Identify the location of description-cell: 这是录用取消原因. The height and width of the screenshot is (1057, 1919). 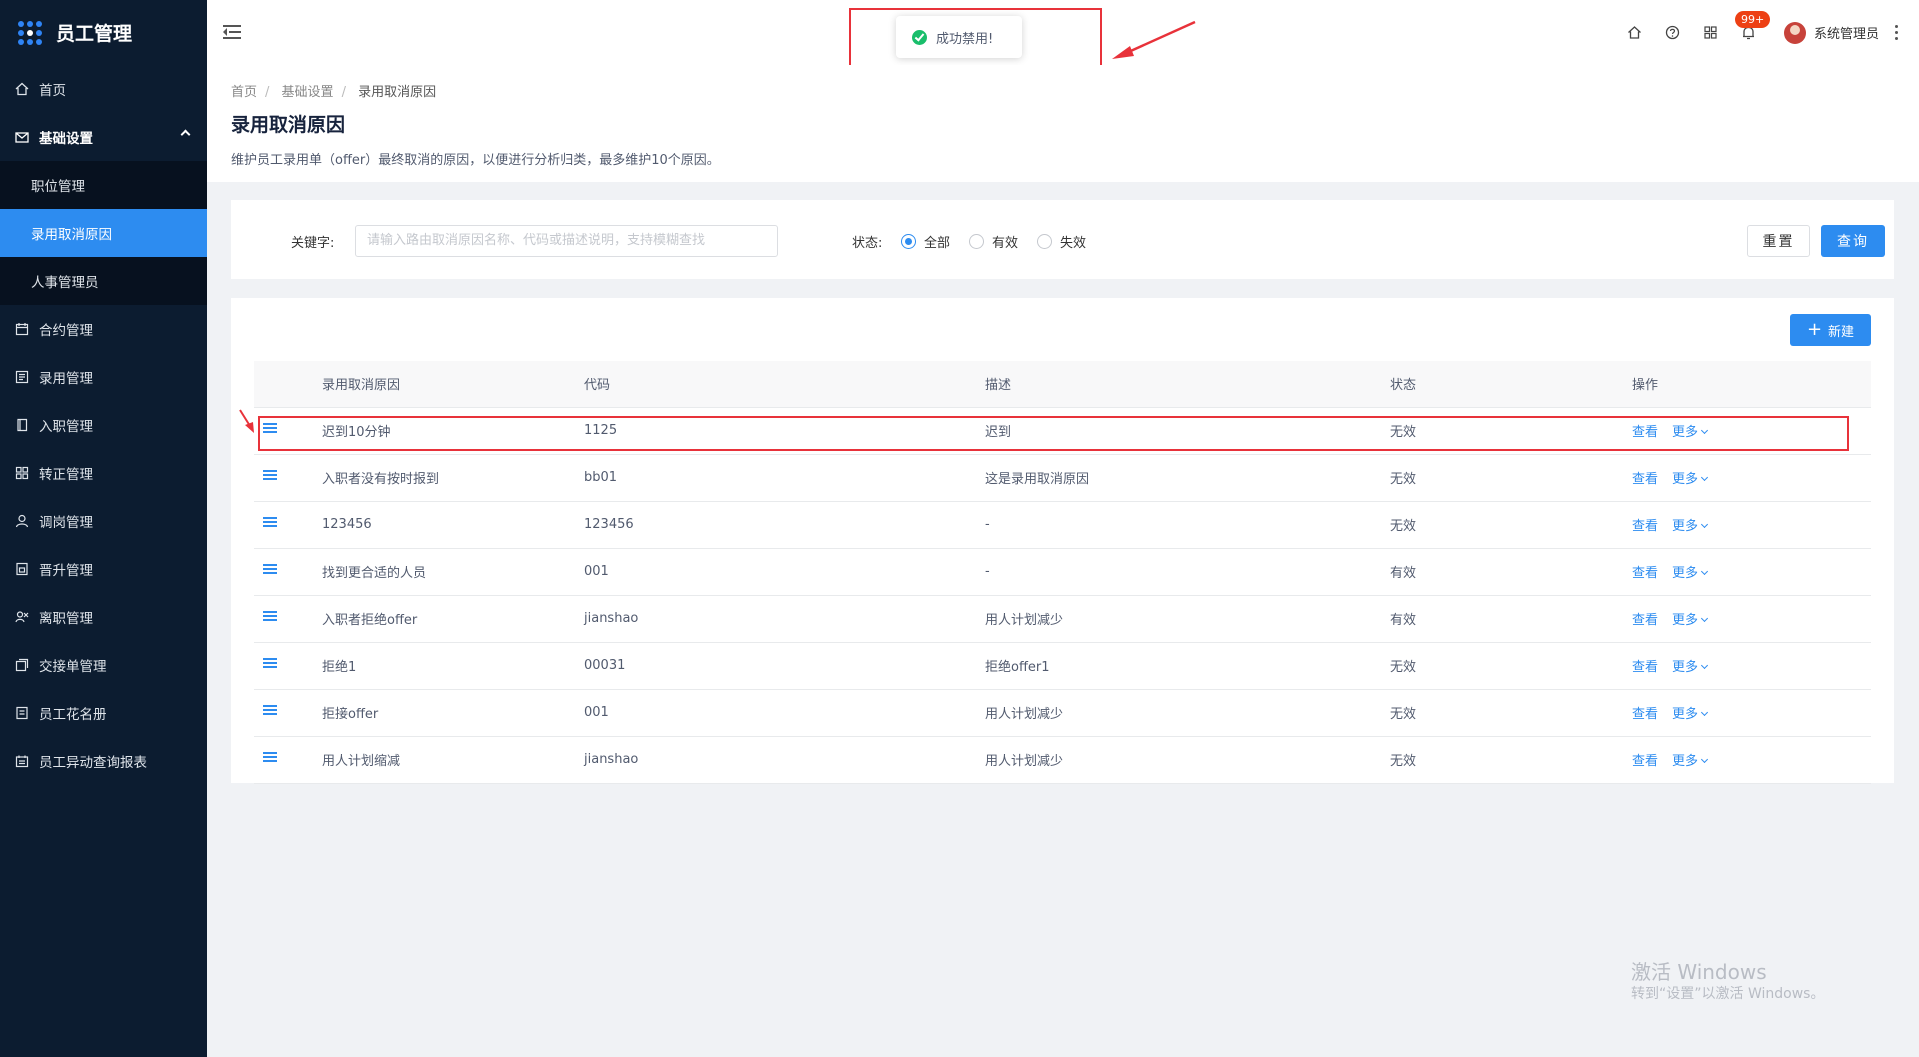
(1187, 478).